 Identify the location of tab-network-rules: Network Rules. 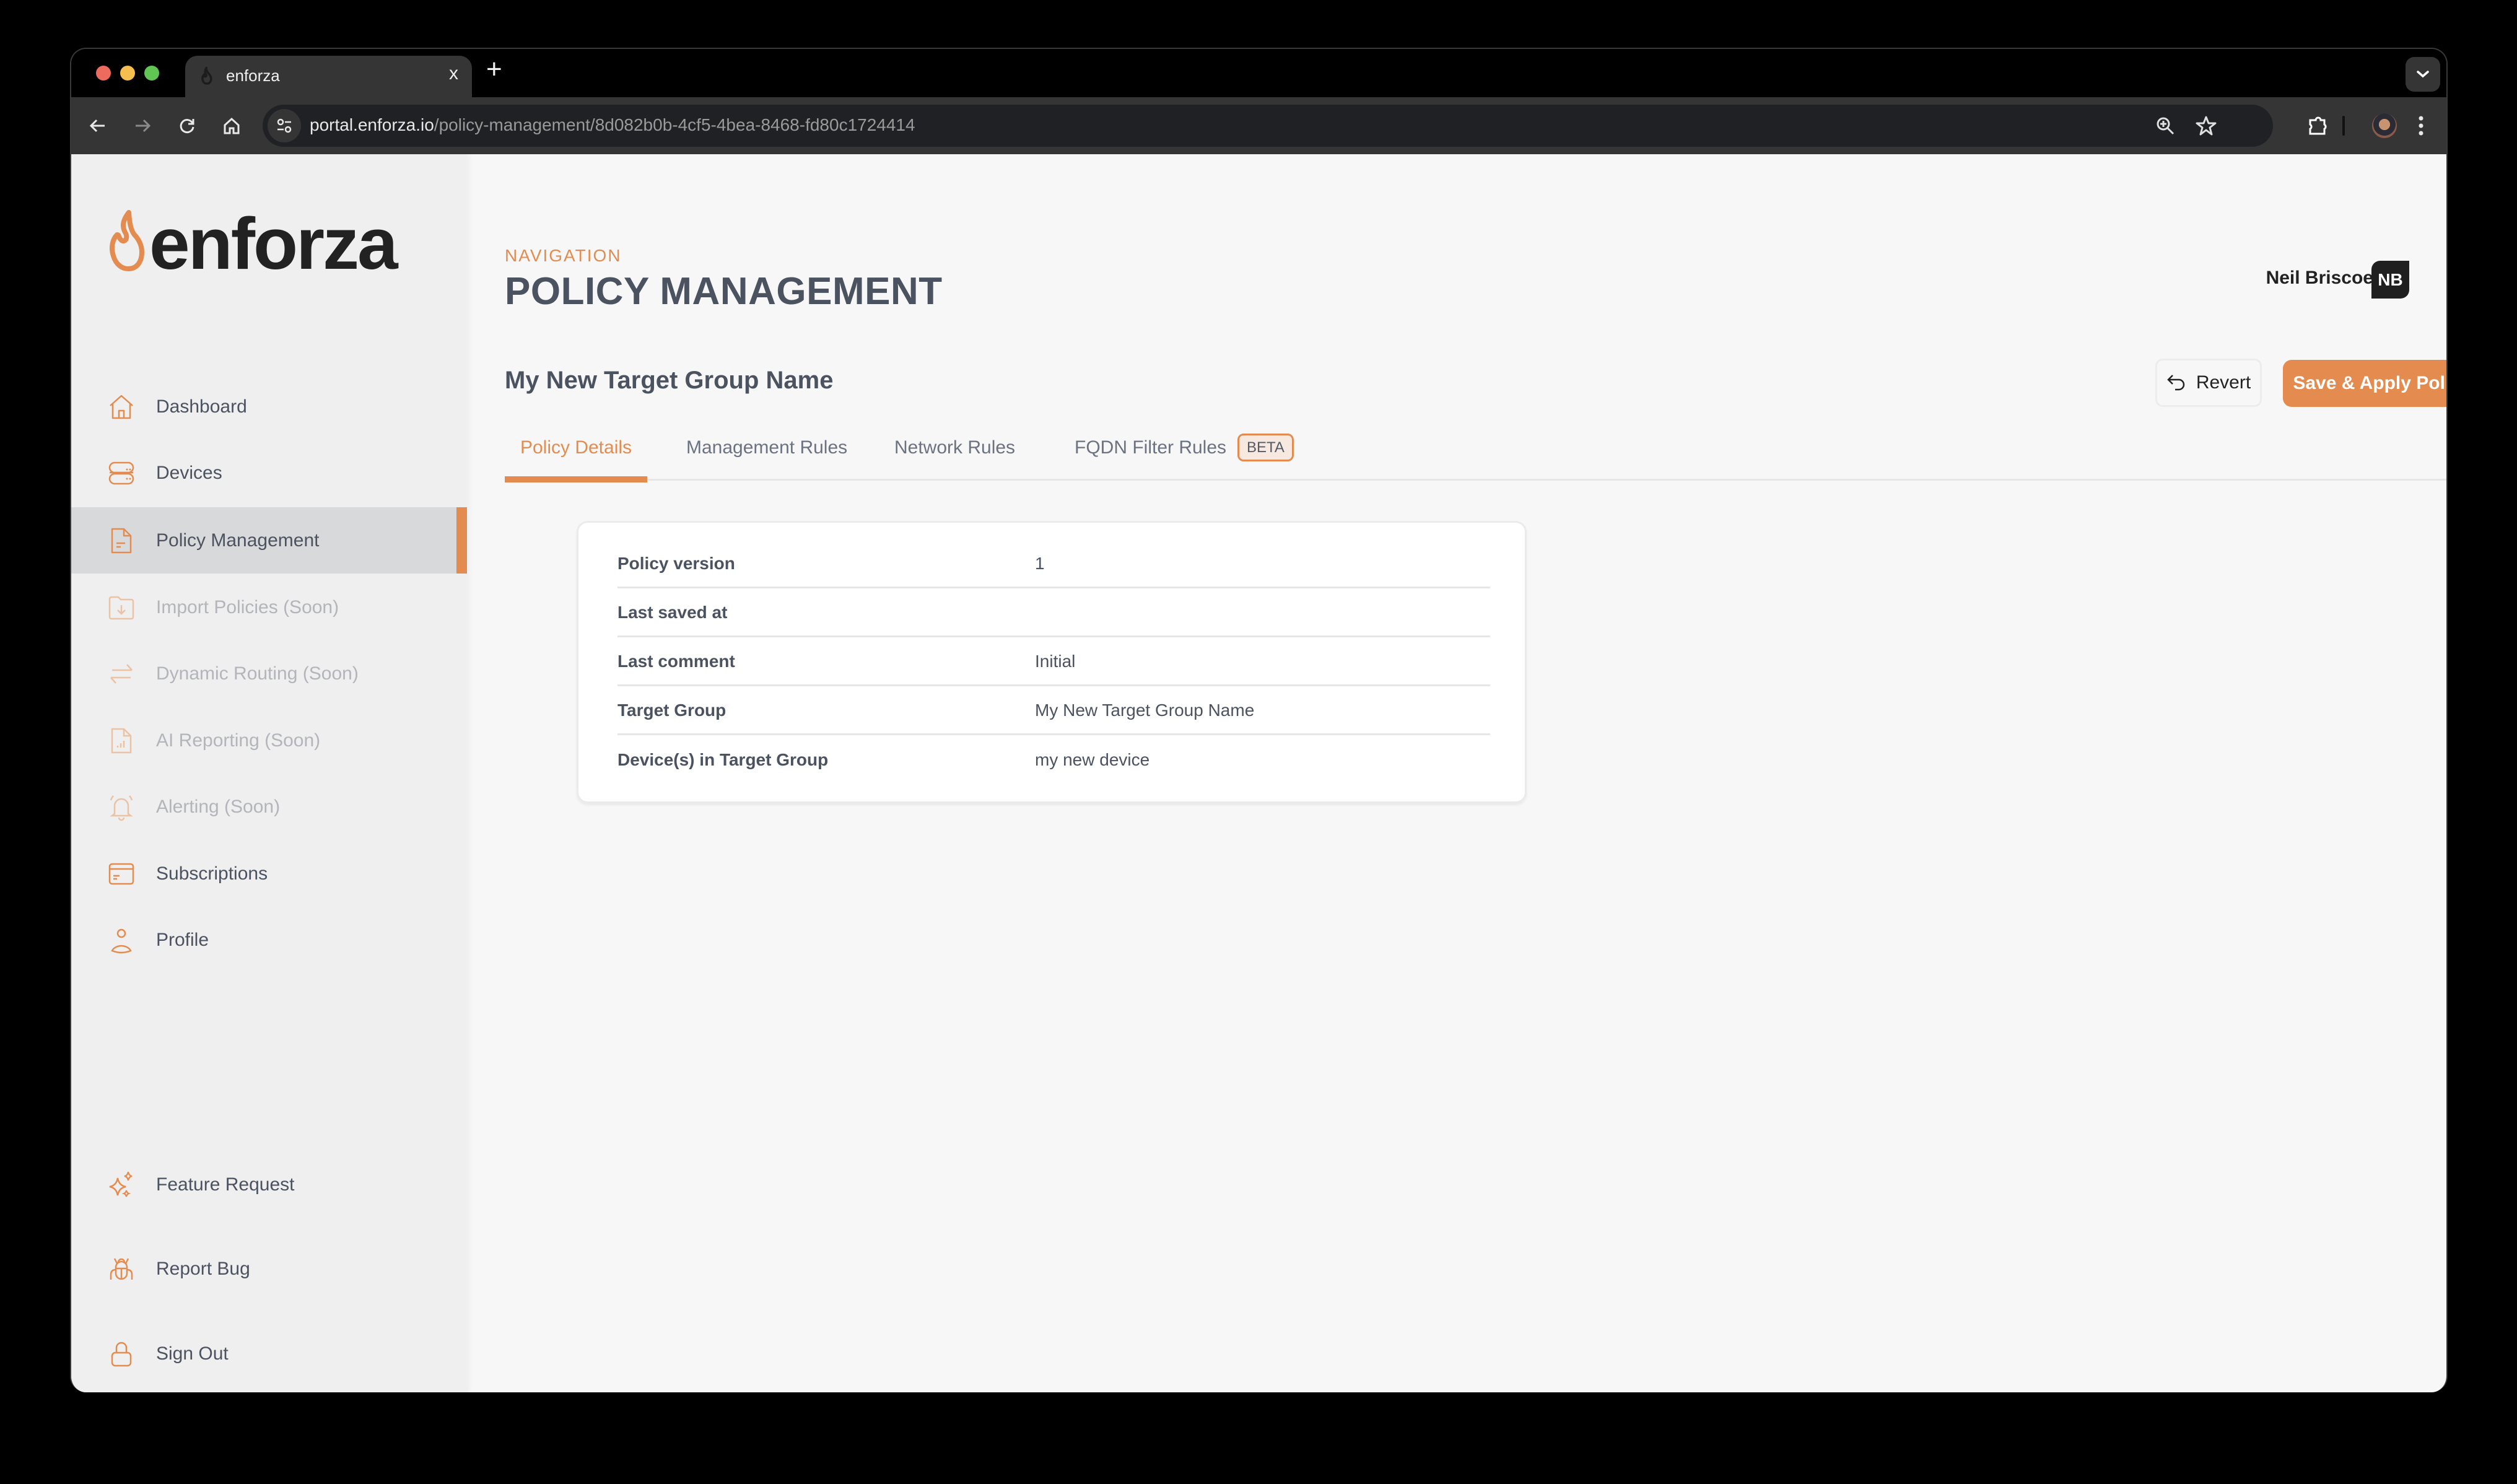
(954, 447).